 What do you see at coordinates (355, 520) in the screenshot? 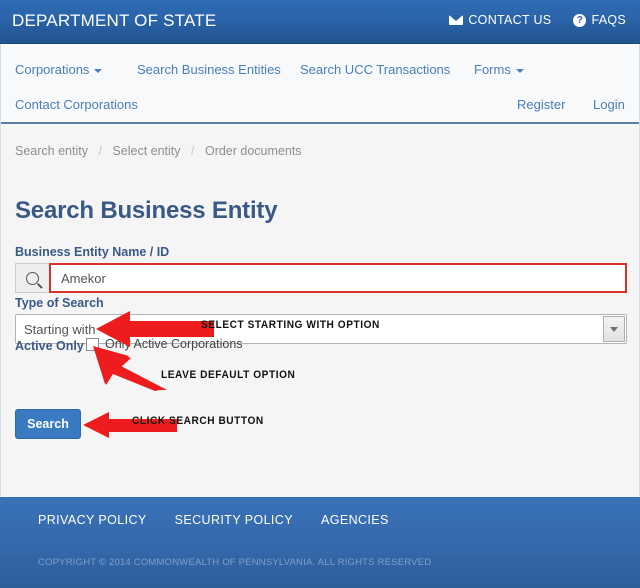
I see `footer-link-agencies: AGENCIES` at bounding box center [355, 520].